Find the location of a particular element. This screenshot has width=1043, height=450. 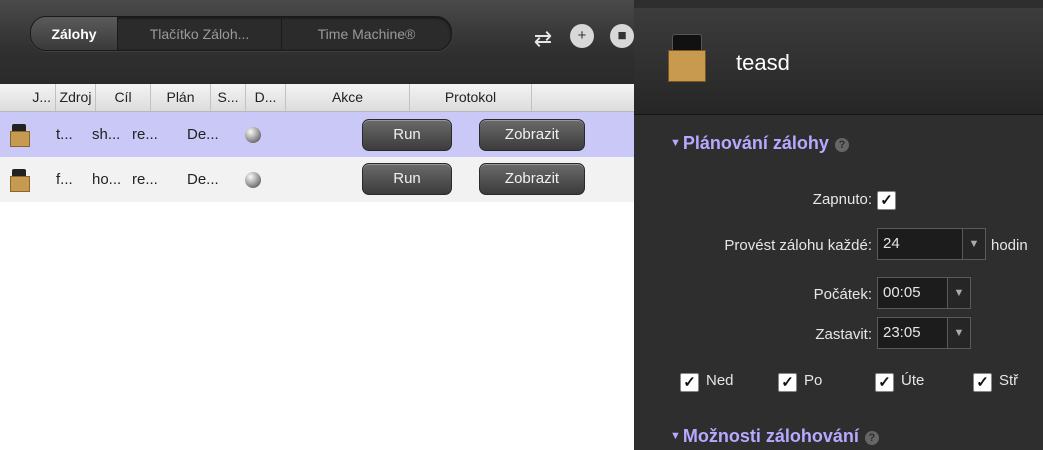

enabled-checkbox: ✓ is located at coordinates (886, 200).